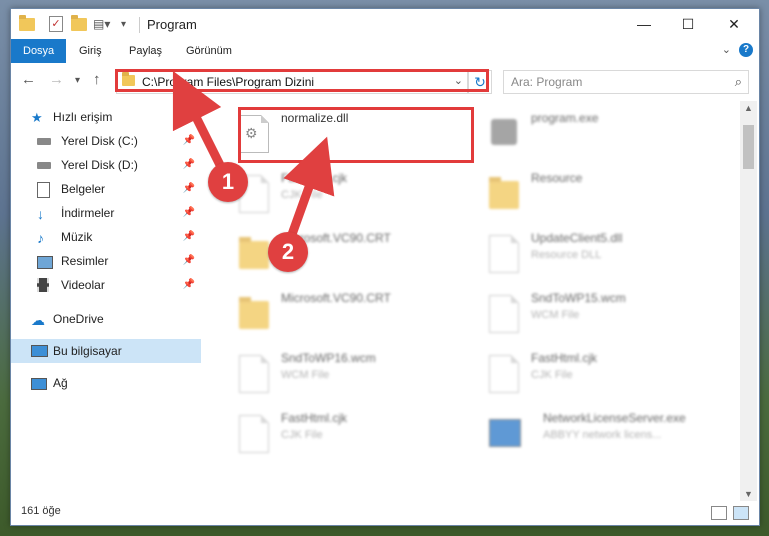 Image resolution: width=769 pixels, height=536 pixels. I want to click on arrow-to-file, so click(309, 189).